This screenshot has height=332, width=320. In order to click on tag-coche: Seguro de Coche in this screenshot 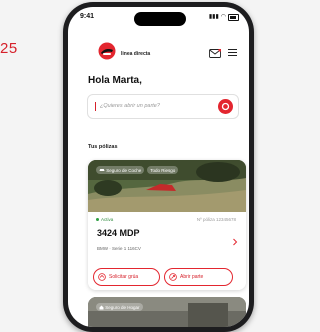, I will do `click(120, 170)`.